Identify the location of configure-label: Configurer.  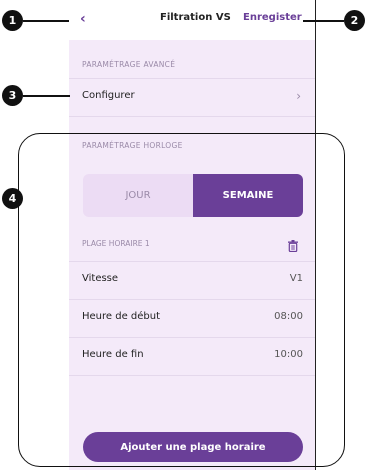
(108, 95).